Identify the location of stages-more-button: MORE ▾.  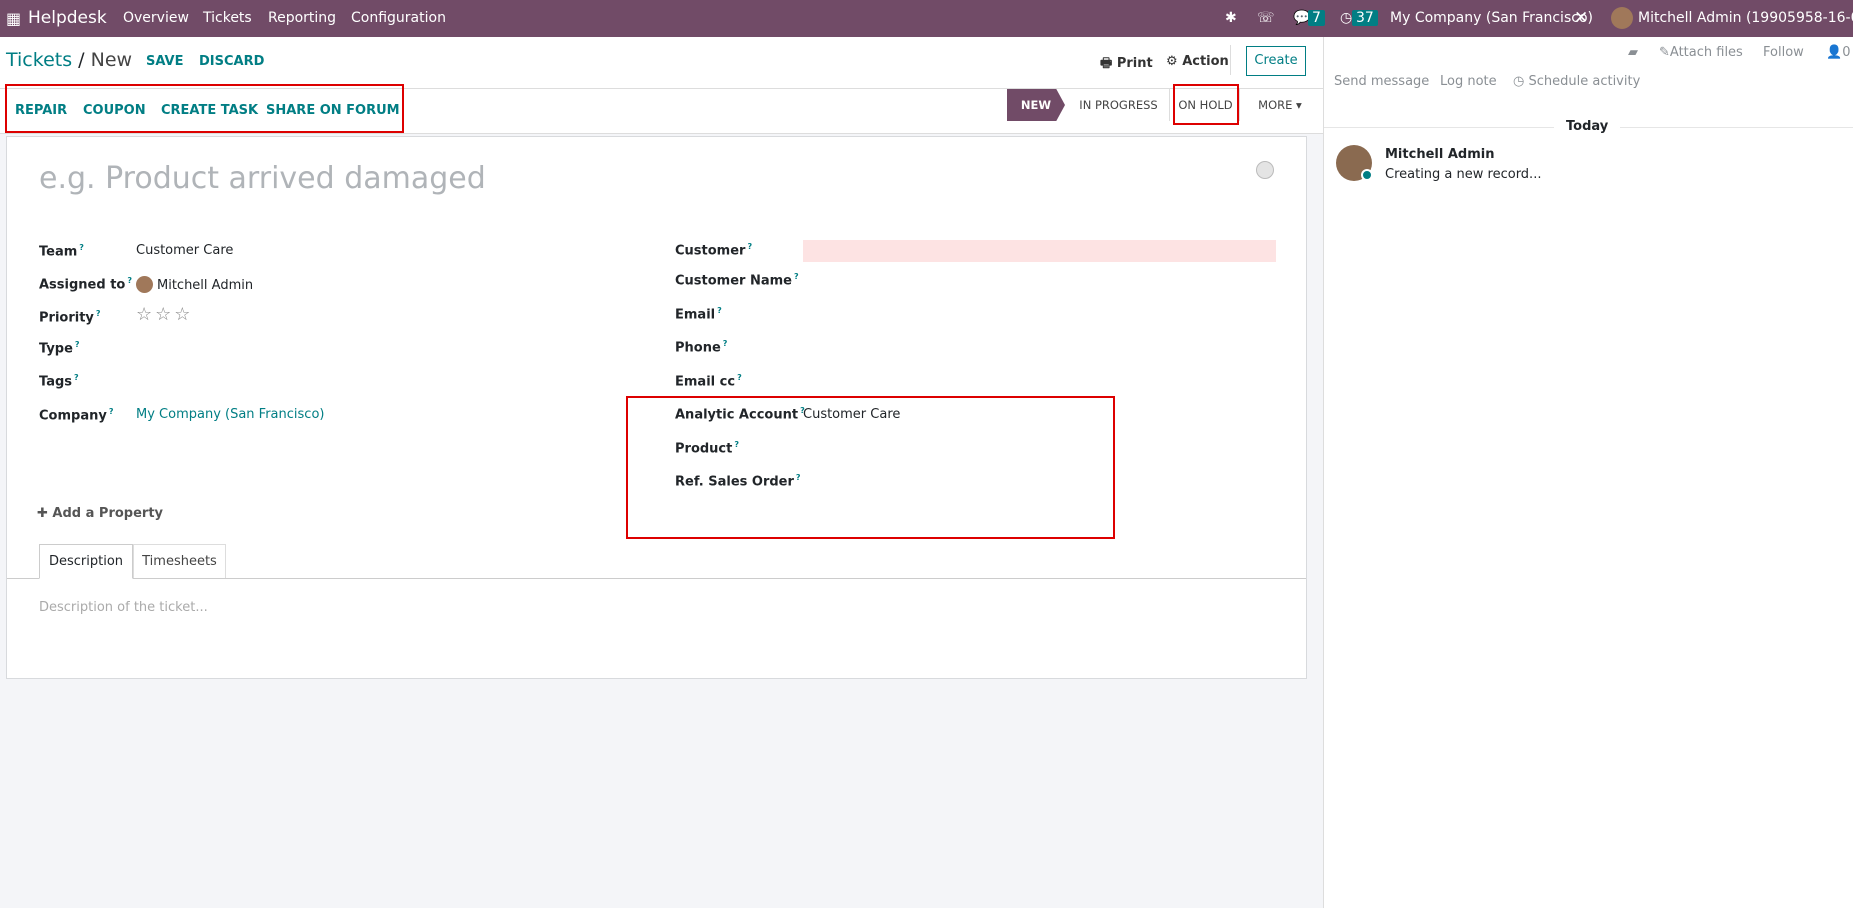
(1280, 105).